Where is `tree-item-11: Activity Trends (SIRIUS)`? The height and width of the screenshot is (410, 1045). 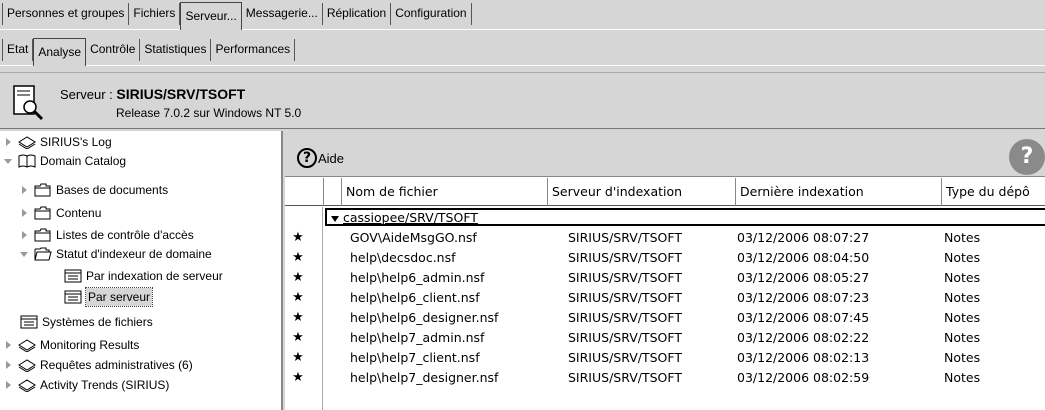
tree-item-11: Activity Trends (SIRIUS) is located at coordinates (86, 385).